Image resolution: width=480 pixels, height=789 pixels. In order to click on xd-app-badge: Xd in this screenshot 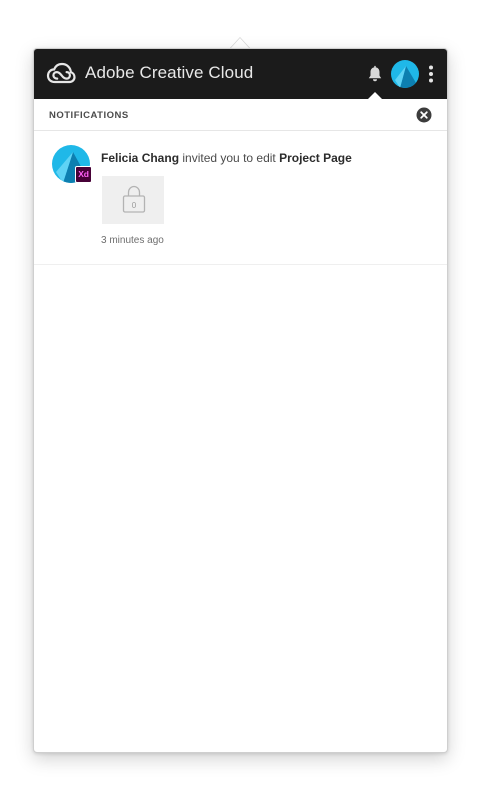, I will do `click(83, 174)`.